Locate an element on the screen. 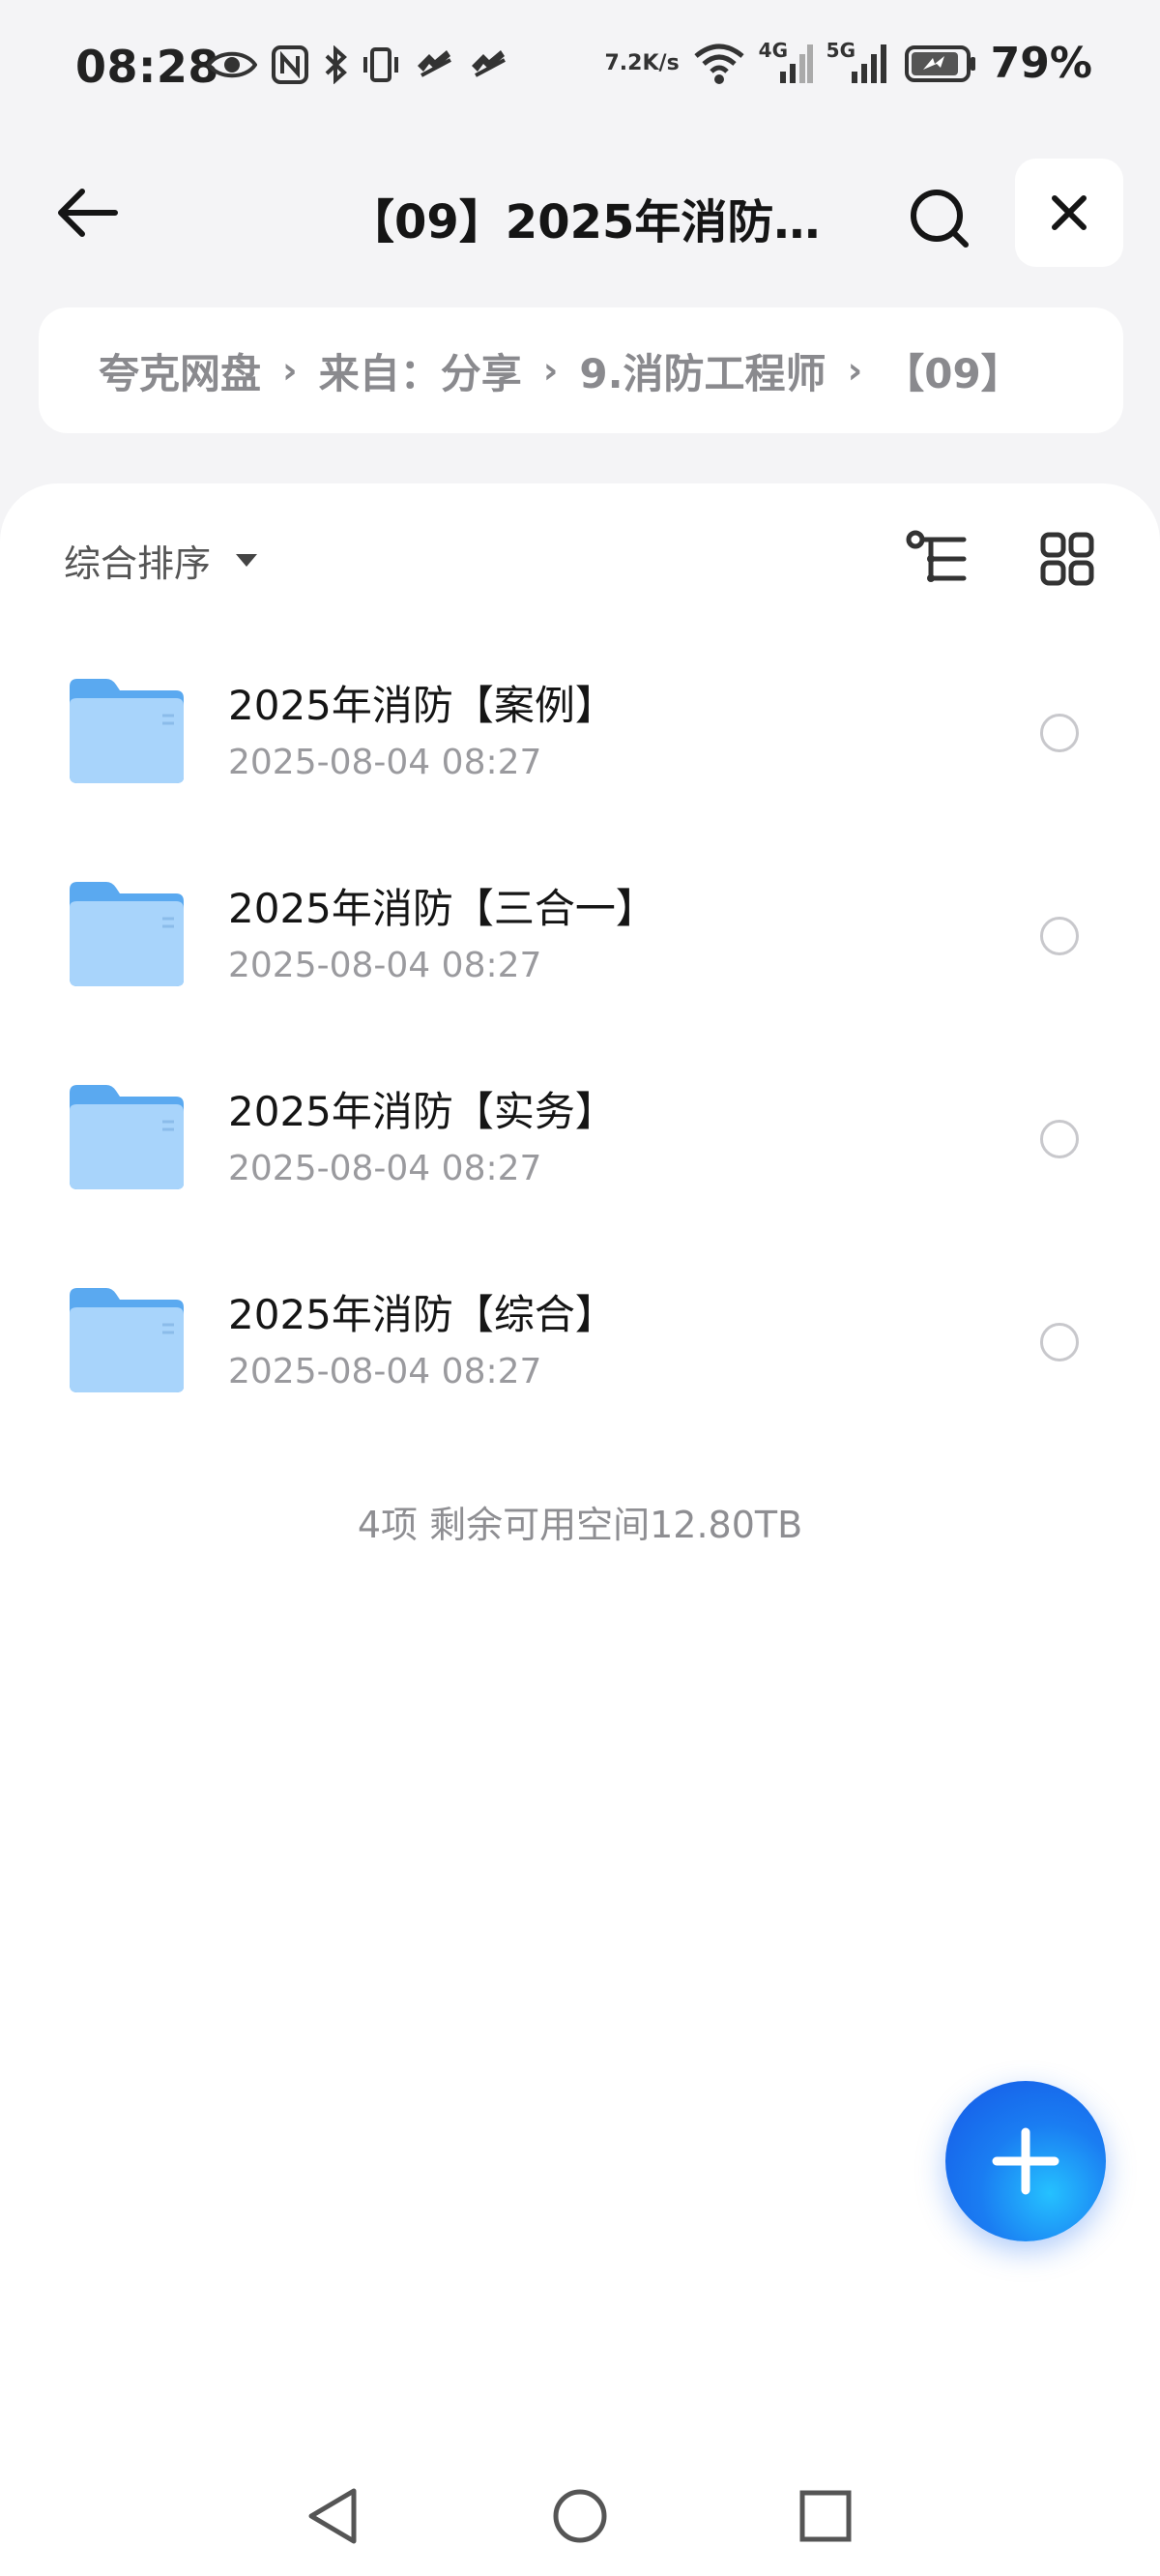 The height and width of the screenshot is (2576, 1160). back-button is located at coordinates (87, 213).